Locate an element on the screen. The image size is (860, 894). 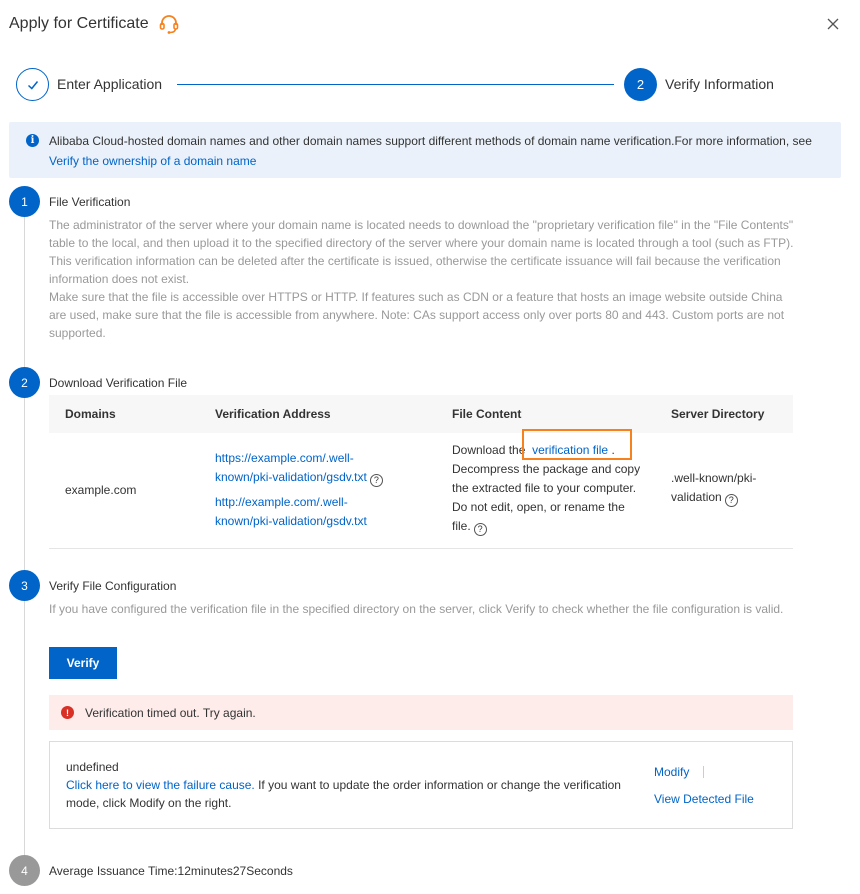
section1-title: File Verification is located at coordinates (90, 202).